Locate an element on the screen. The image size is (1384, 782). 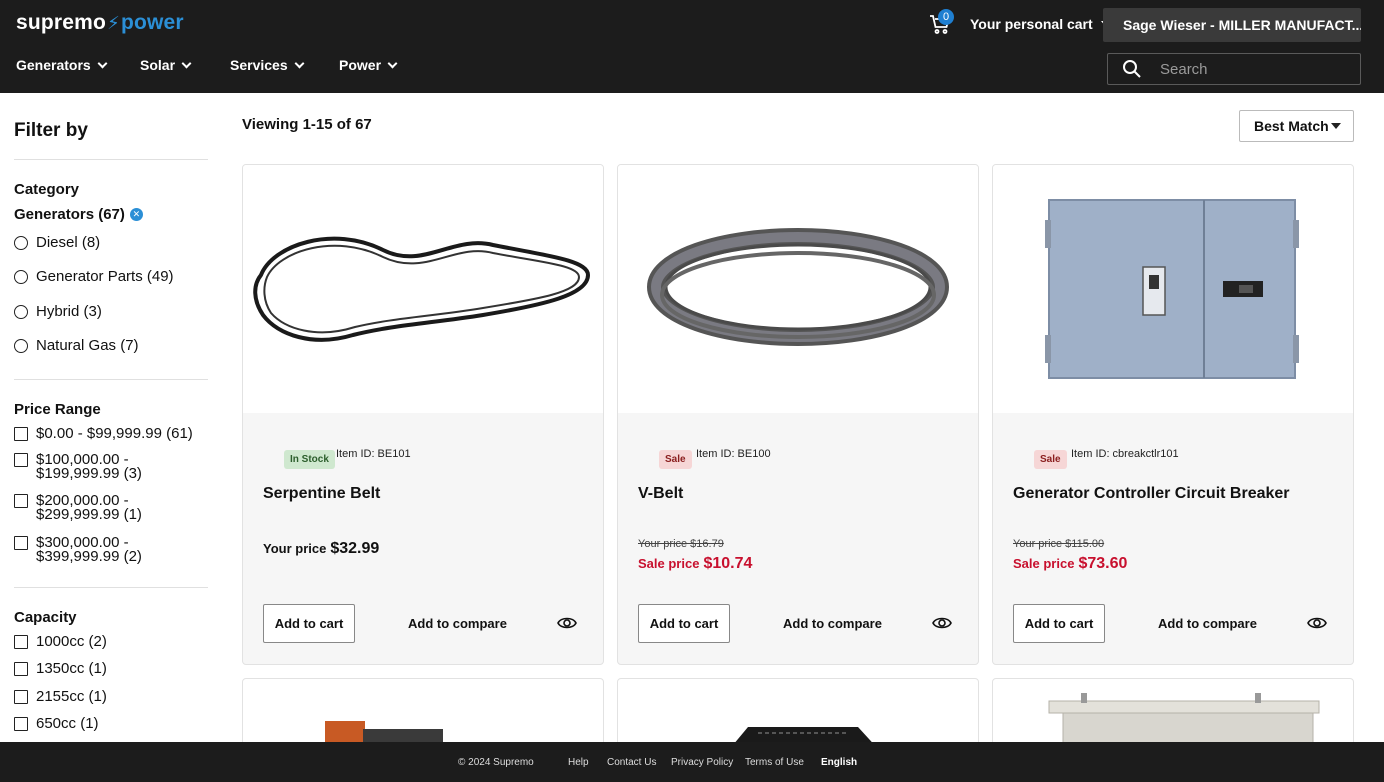
footer-link-help: Help is located at coordinates (578, 762).